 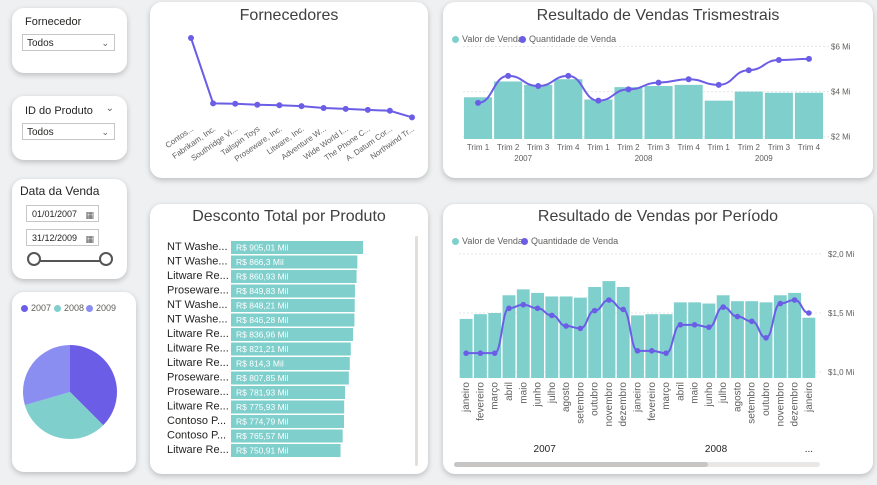 I want to click on trimestrais-year-label: 2008, so click(x=644, y=158).